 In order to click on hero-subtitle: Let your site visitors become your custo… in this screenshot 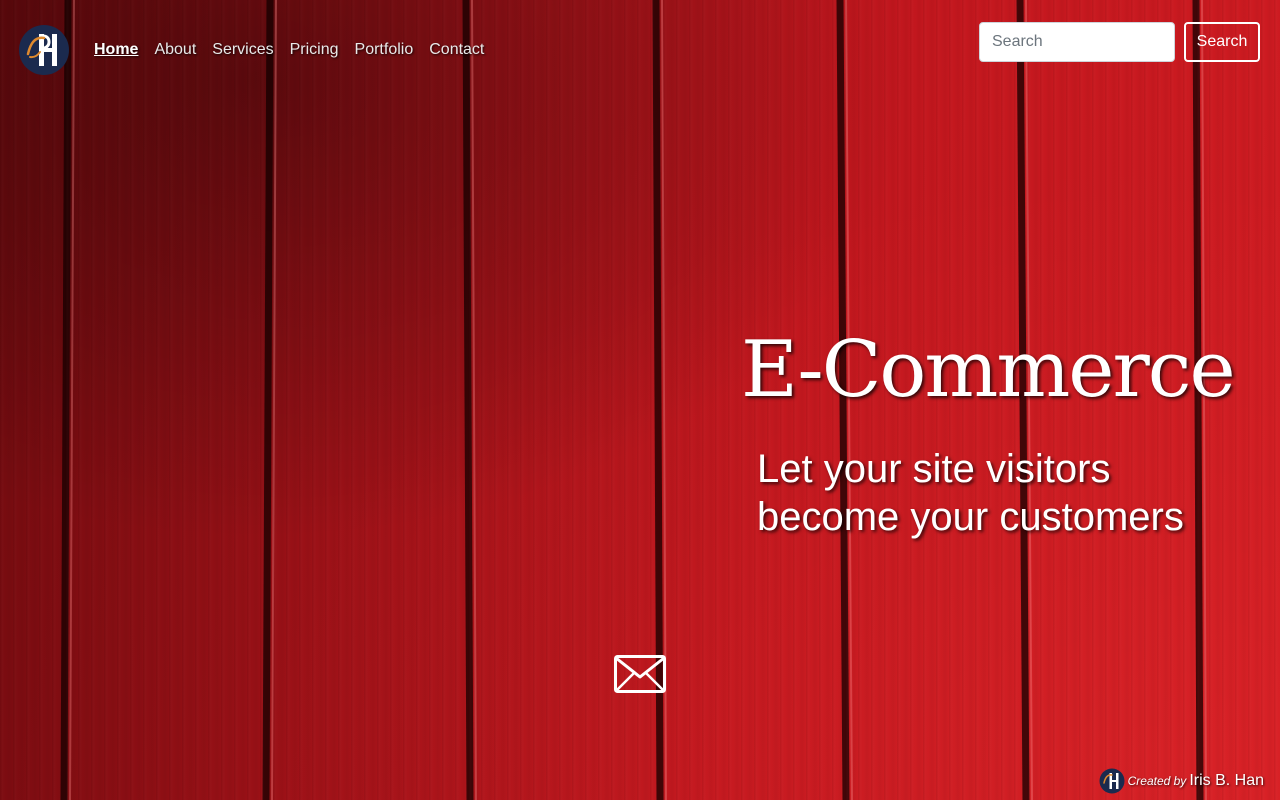, I will do `click(970, 493)`.